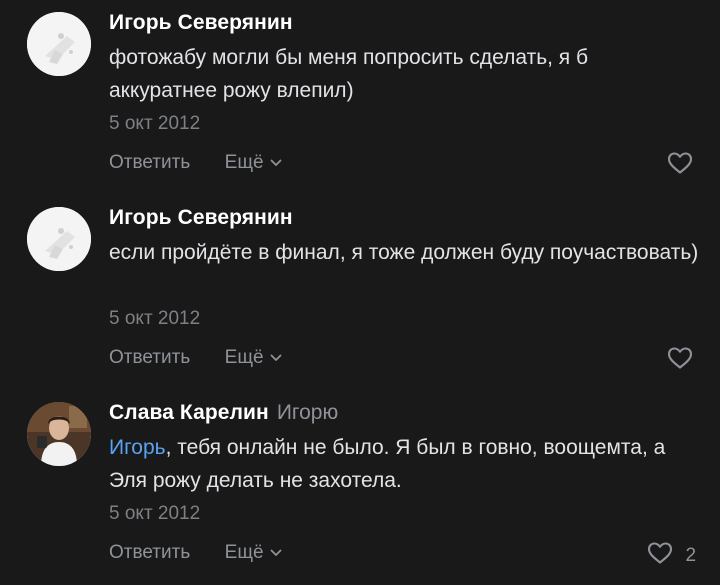 This screenshot has width=720, height=585. I want to click on like-button: 2, so click(671, 554).